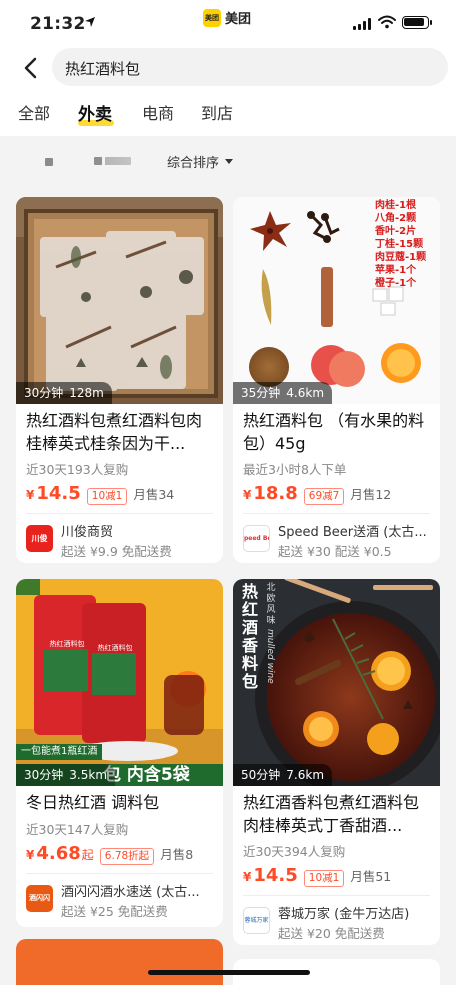 The width and height of the screenshot is (456, 985). I want to click on spice-pack-photo, so click(119, 300).